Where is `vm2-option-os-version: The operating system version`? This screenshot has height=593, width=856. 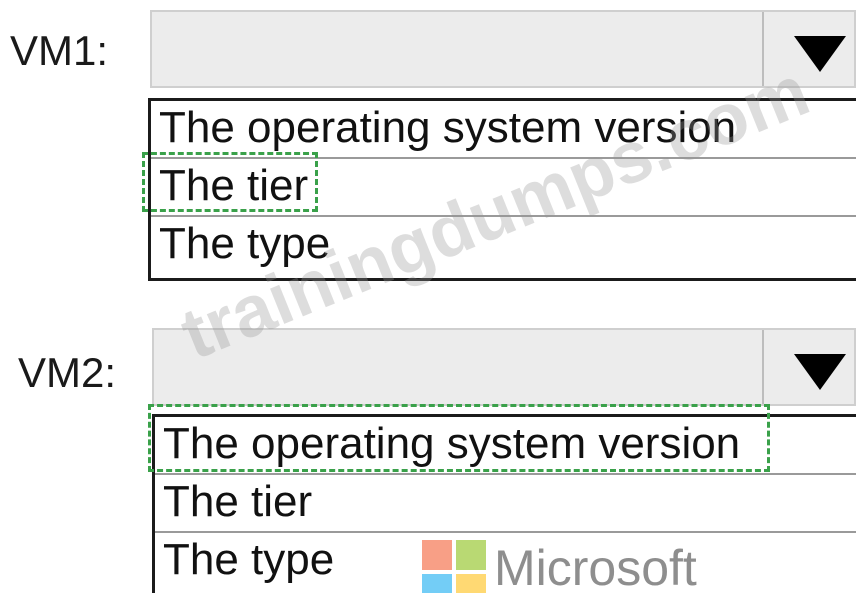 vm2-option-os-version: The operating system version is located at coordinates (505, 446).